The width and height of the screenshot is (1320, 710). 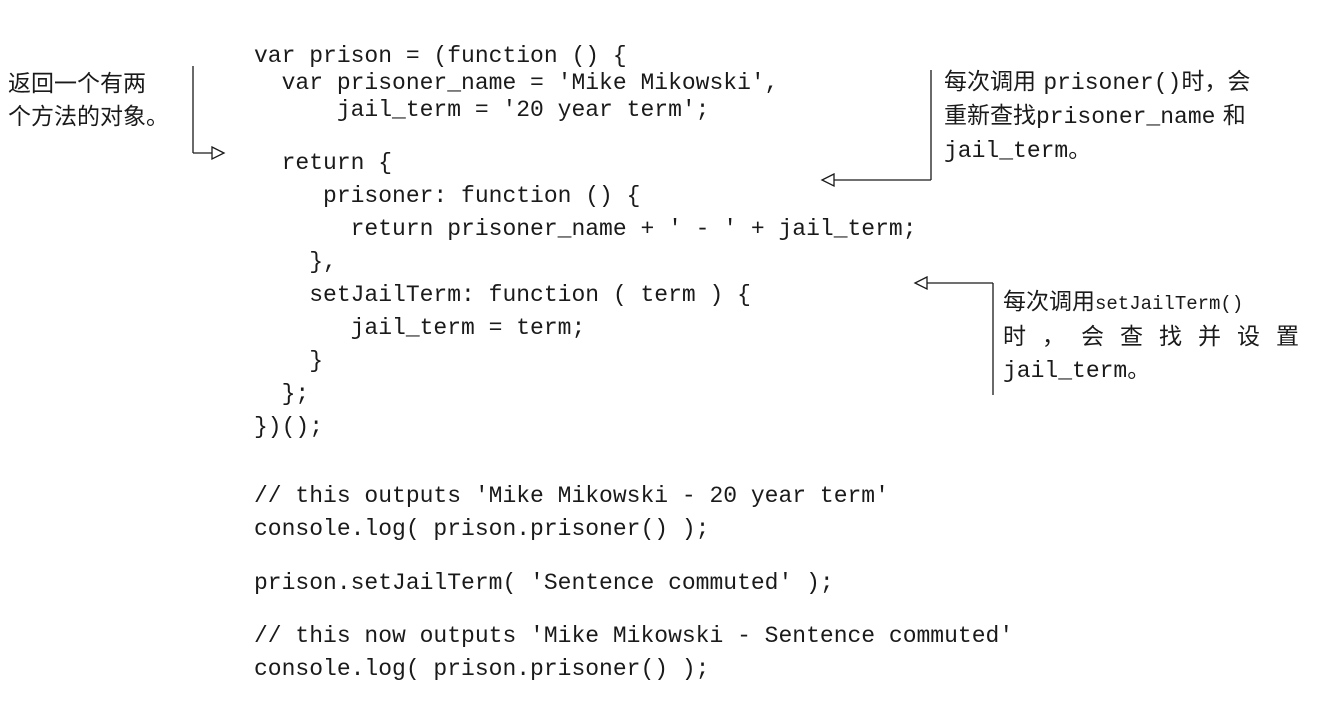 I want to click on callout-arrow-right-top, so click(x=876, y=129).